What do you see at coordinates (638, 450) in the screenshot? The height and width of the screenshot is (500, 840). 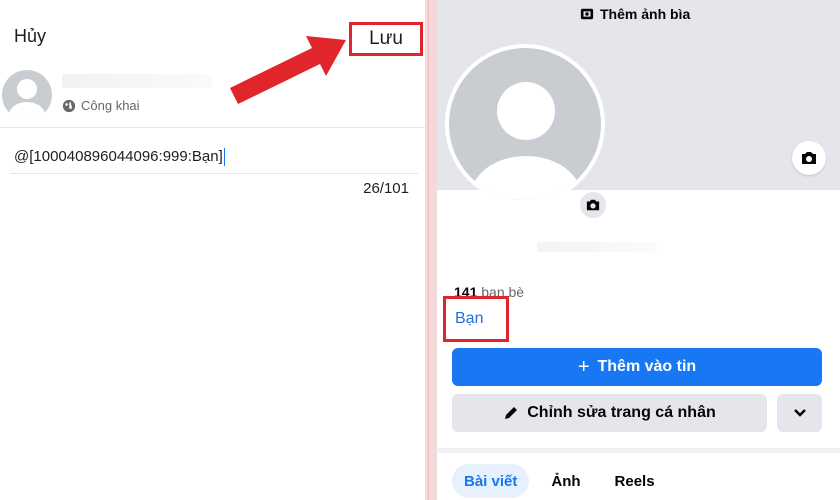 I see `section-divider` at bounding box center [638, 450].